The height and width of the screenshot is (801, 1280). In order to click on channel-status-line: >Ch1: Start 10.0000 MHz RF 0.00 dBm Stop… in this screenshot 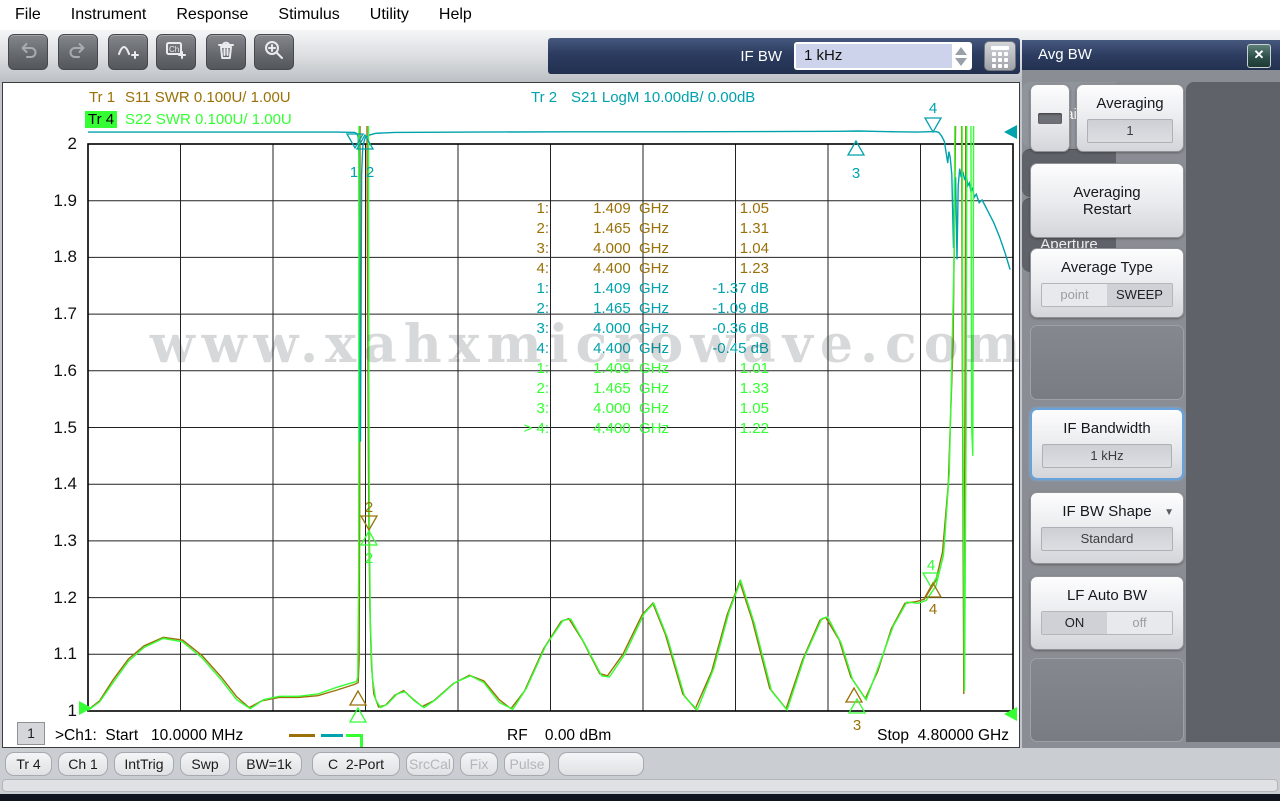, I will do `click(511, 734)`.